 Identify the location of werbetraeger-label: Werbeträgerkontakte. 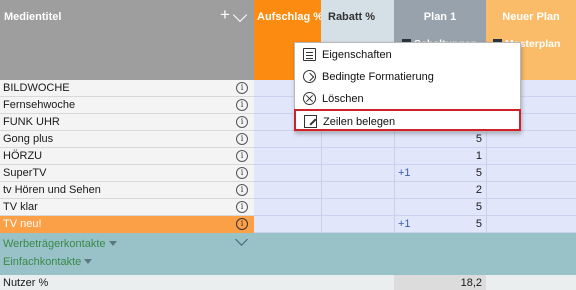
(54, 244).